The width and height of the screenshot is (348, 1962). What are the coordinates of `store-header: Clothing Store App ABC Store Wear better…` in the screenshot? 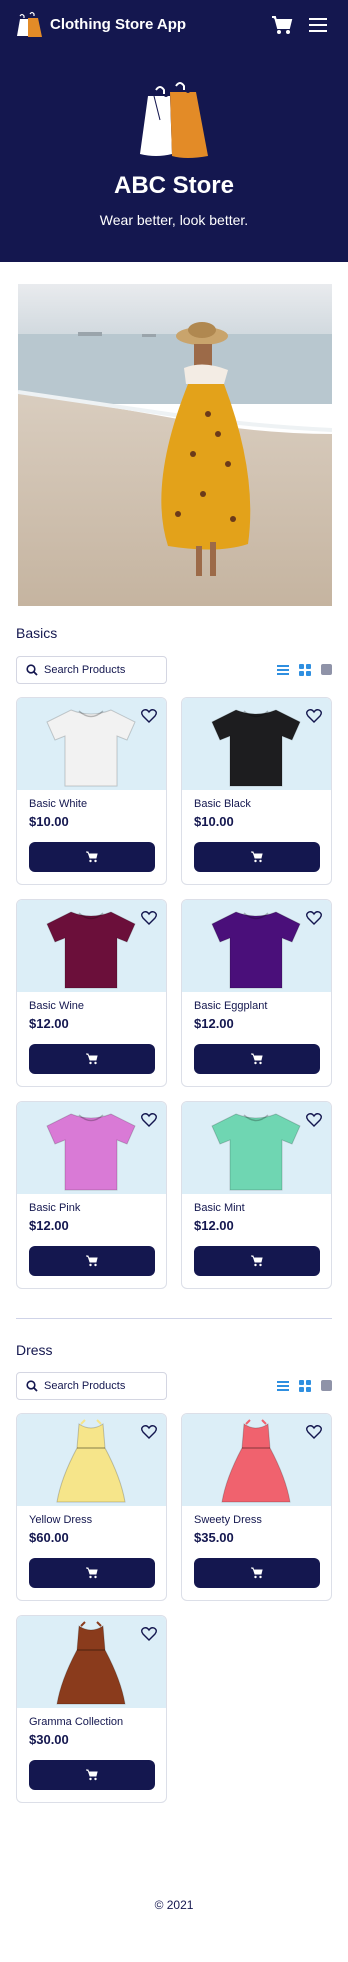 It's located at (174, 131).